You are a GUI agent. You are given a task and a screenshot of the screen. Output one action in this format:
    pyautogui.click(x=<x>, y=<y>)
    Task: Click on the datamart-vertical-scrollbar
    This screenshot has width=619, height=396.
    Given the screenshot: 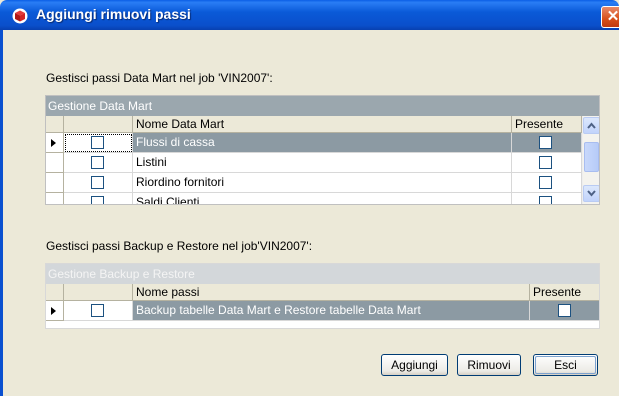 What is the action you would take?
    pyautogui.click(x=590, y=160)
    